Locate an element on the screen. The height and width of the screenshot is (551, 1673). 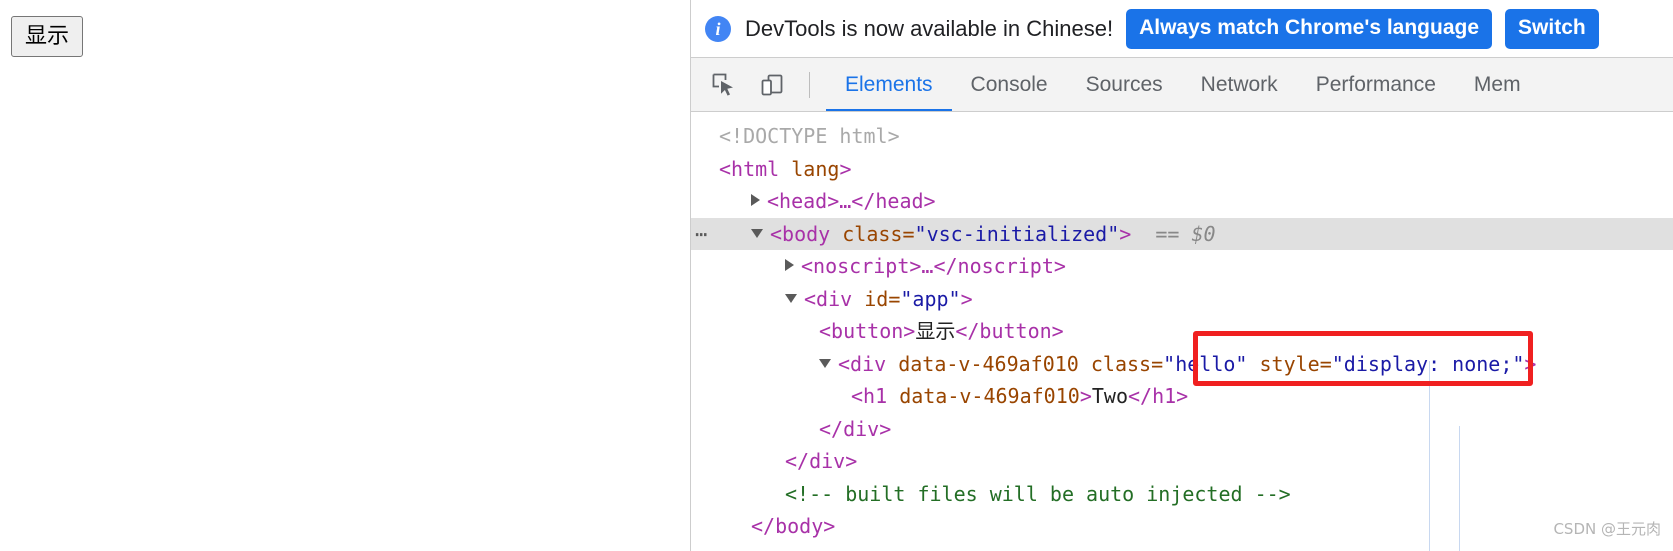
dom-row-body: ⋯ <body class="vsc-initialized"> == $0 is located at coordinates (1182, 234).